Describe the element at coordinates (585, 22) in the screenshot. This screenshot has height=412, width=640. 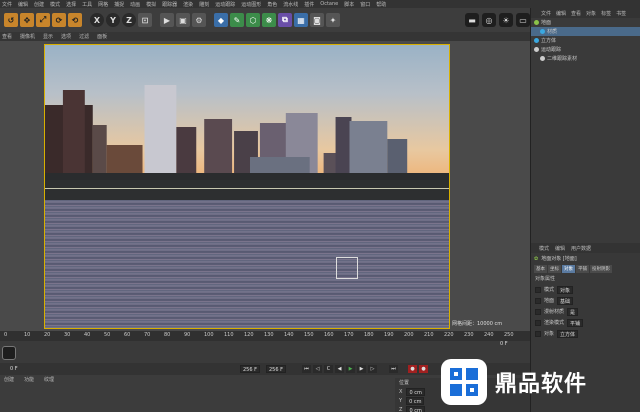
I see `object-row: 地面` at that location.